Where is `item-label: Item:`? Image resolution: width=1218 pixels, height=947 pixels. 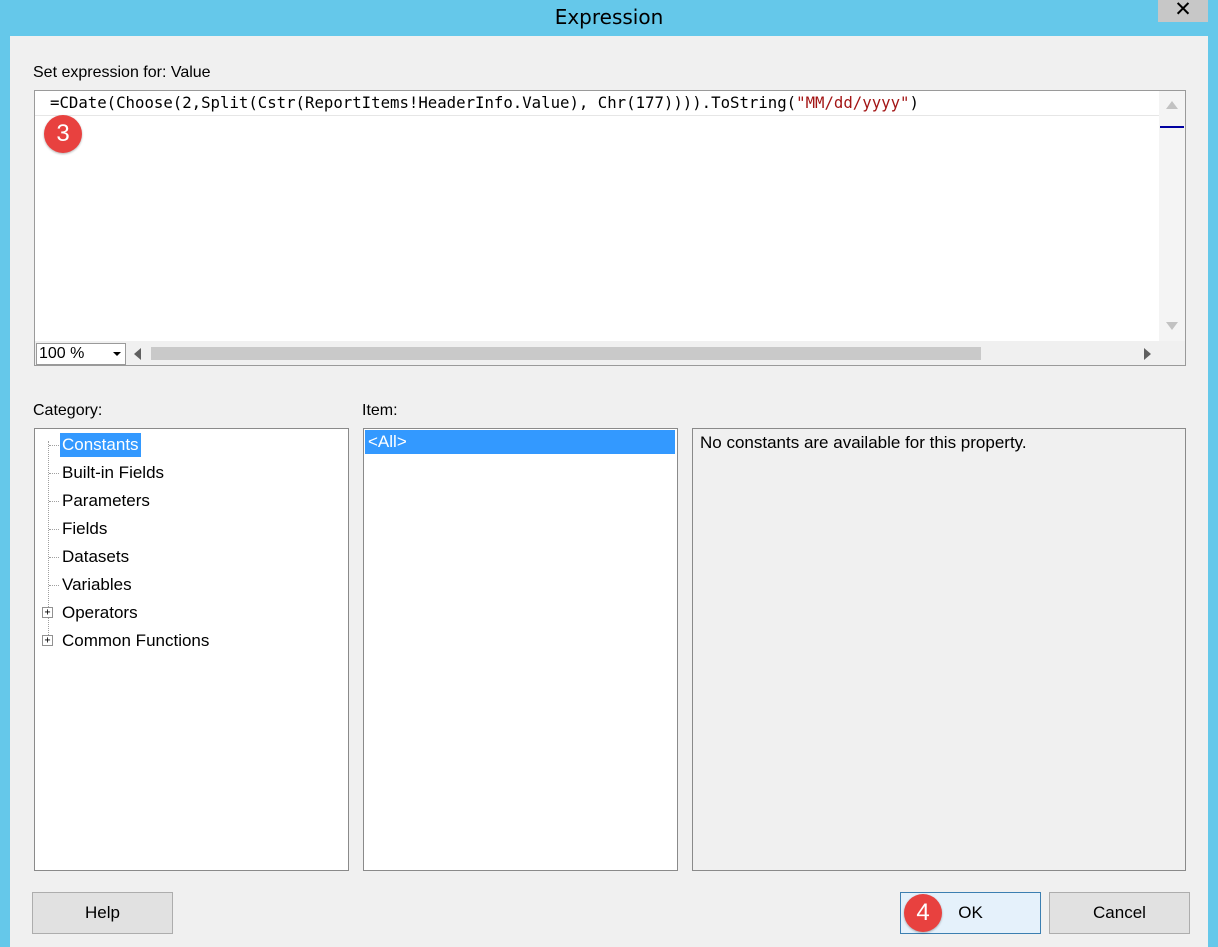
item-label: Item: is located at coordinates (380, 410).